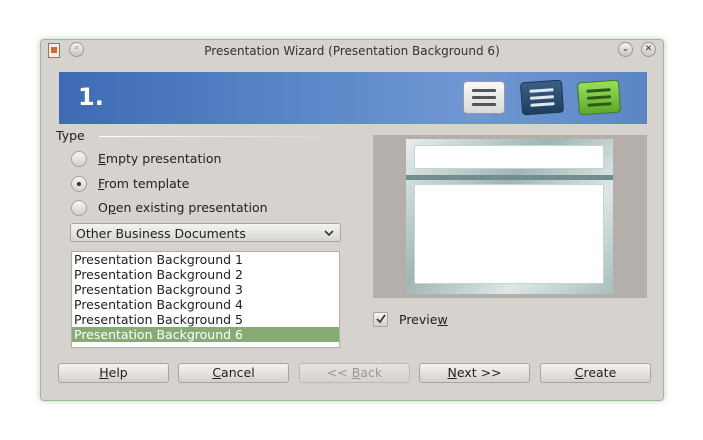 Image resolution: width=703 pixels, height=440 pixels. I want to click on dropdown-value: Other Business Documents, so click(161, 233).